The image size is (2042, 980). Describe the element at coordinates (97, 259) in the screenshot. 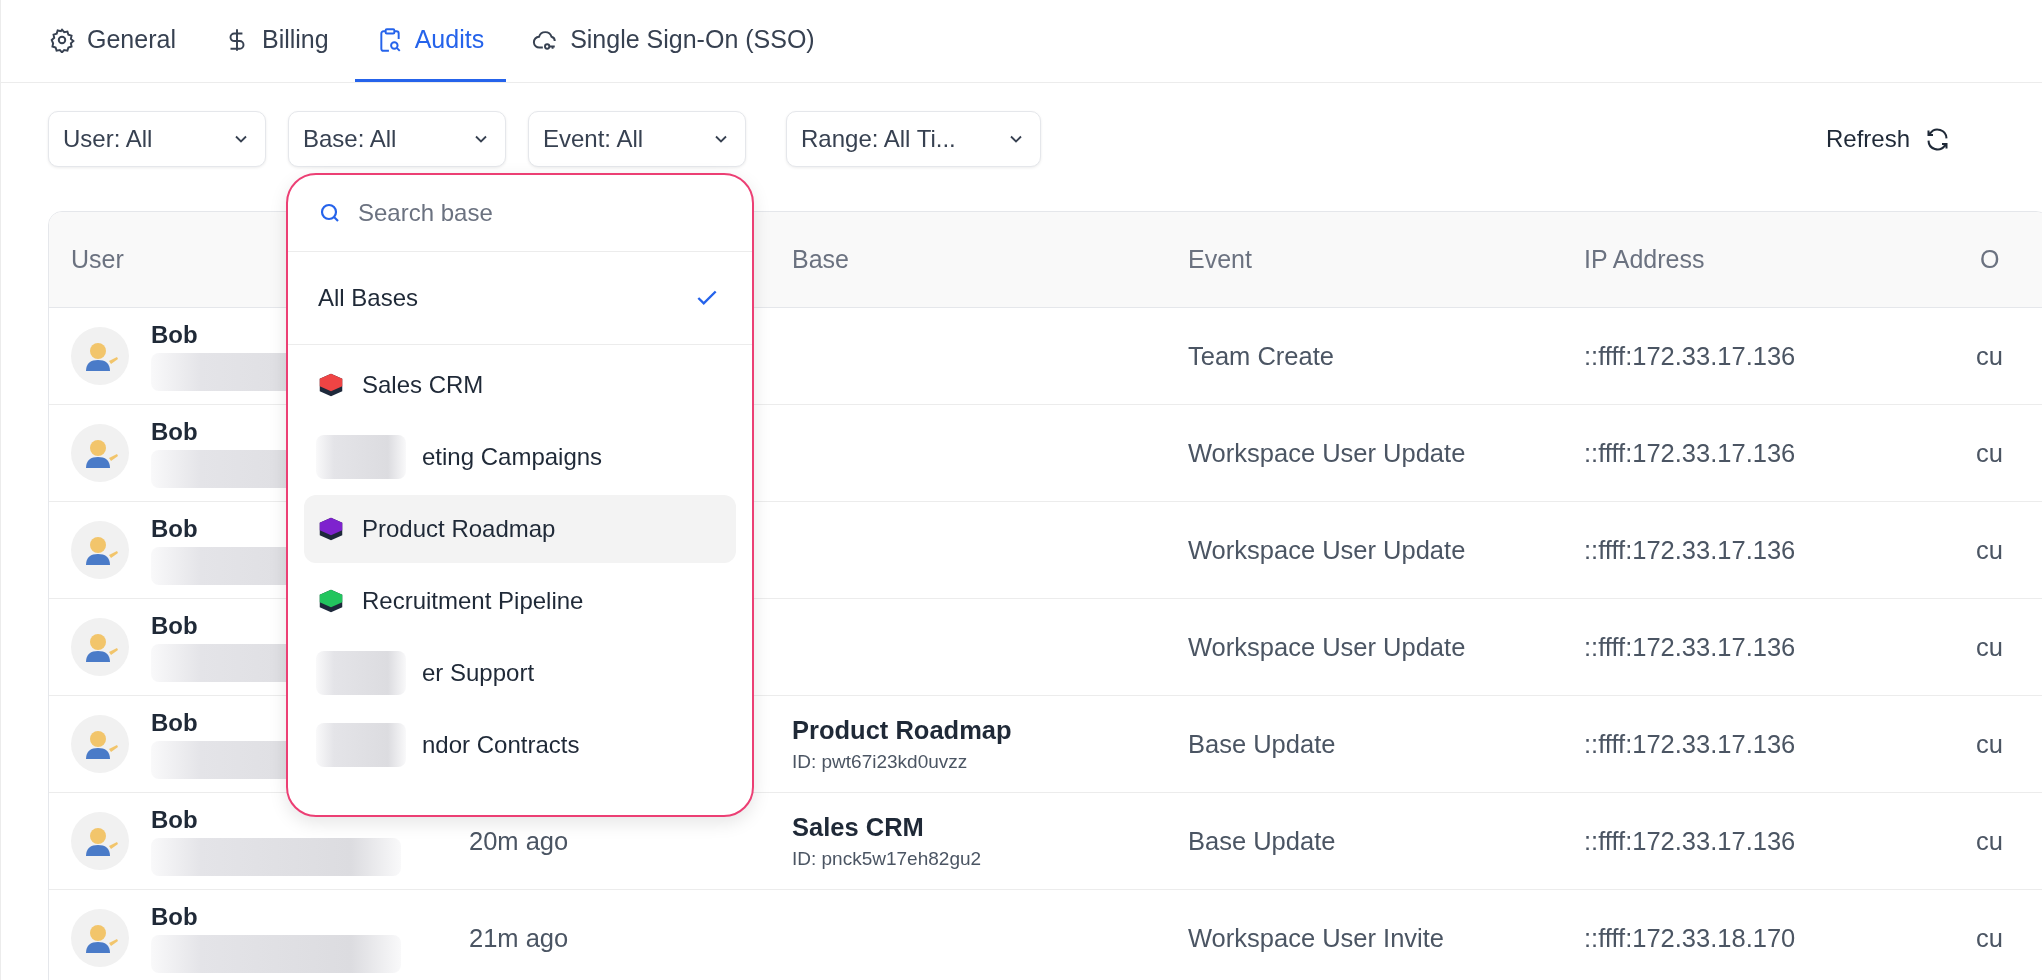

I see `column-header: User` at that location.